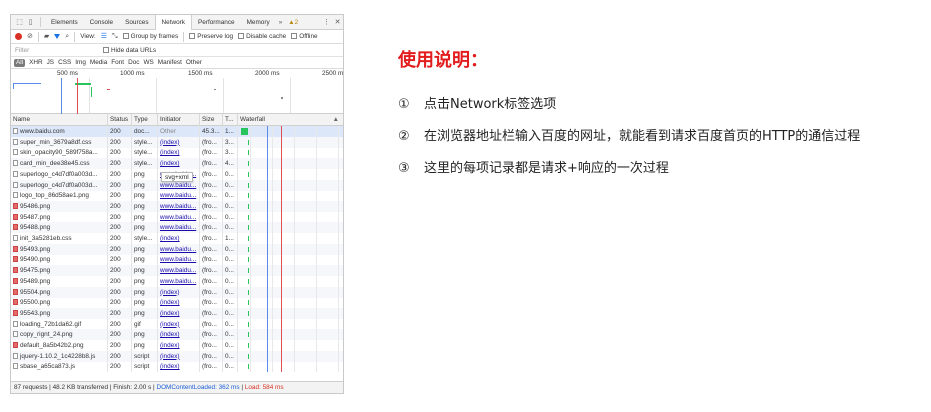 Image resolution: width=931 pixels, height=412 pixels. Describe the element at coordinates (133, 62) in the screenshot. I see `type-filter-doc: Doc` at that location.